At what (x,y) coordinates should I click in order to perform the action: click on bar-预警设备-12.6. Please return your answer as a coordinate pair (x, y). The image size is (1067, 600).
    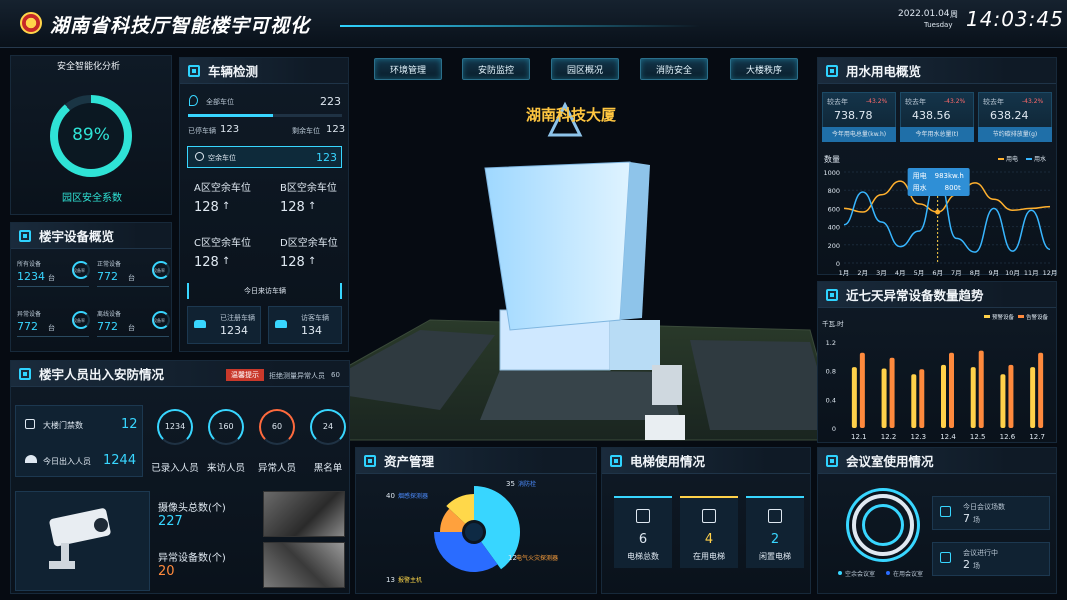
    Looking at the image, I should click on (1003, 401).